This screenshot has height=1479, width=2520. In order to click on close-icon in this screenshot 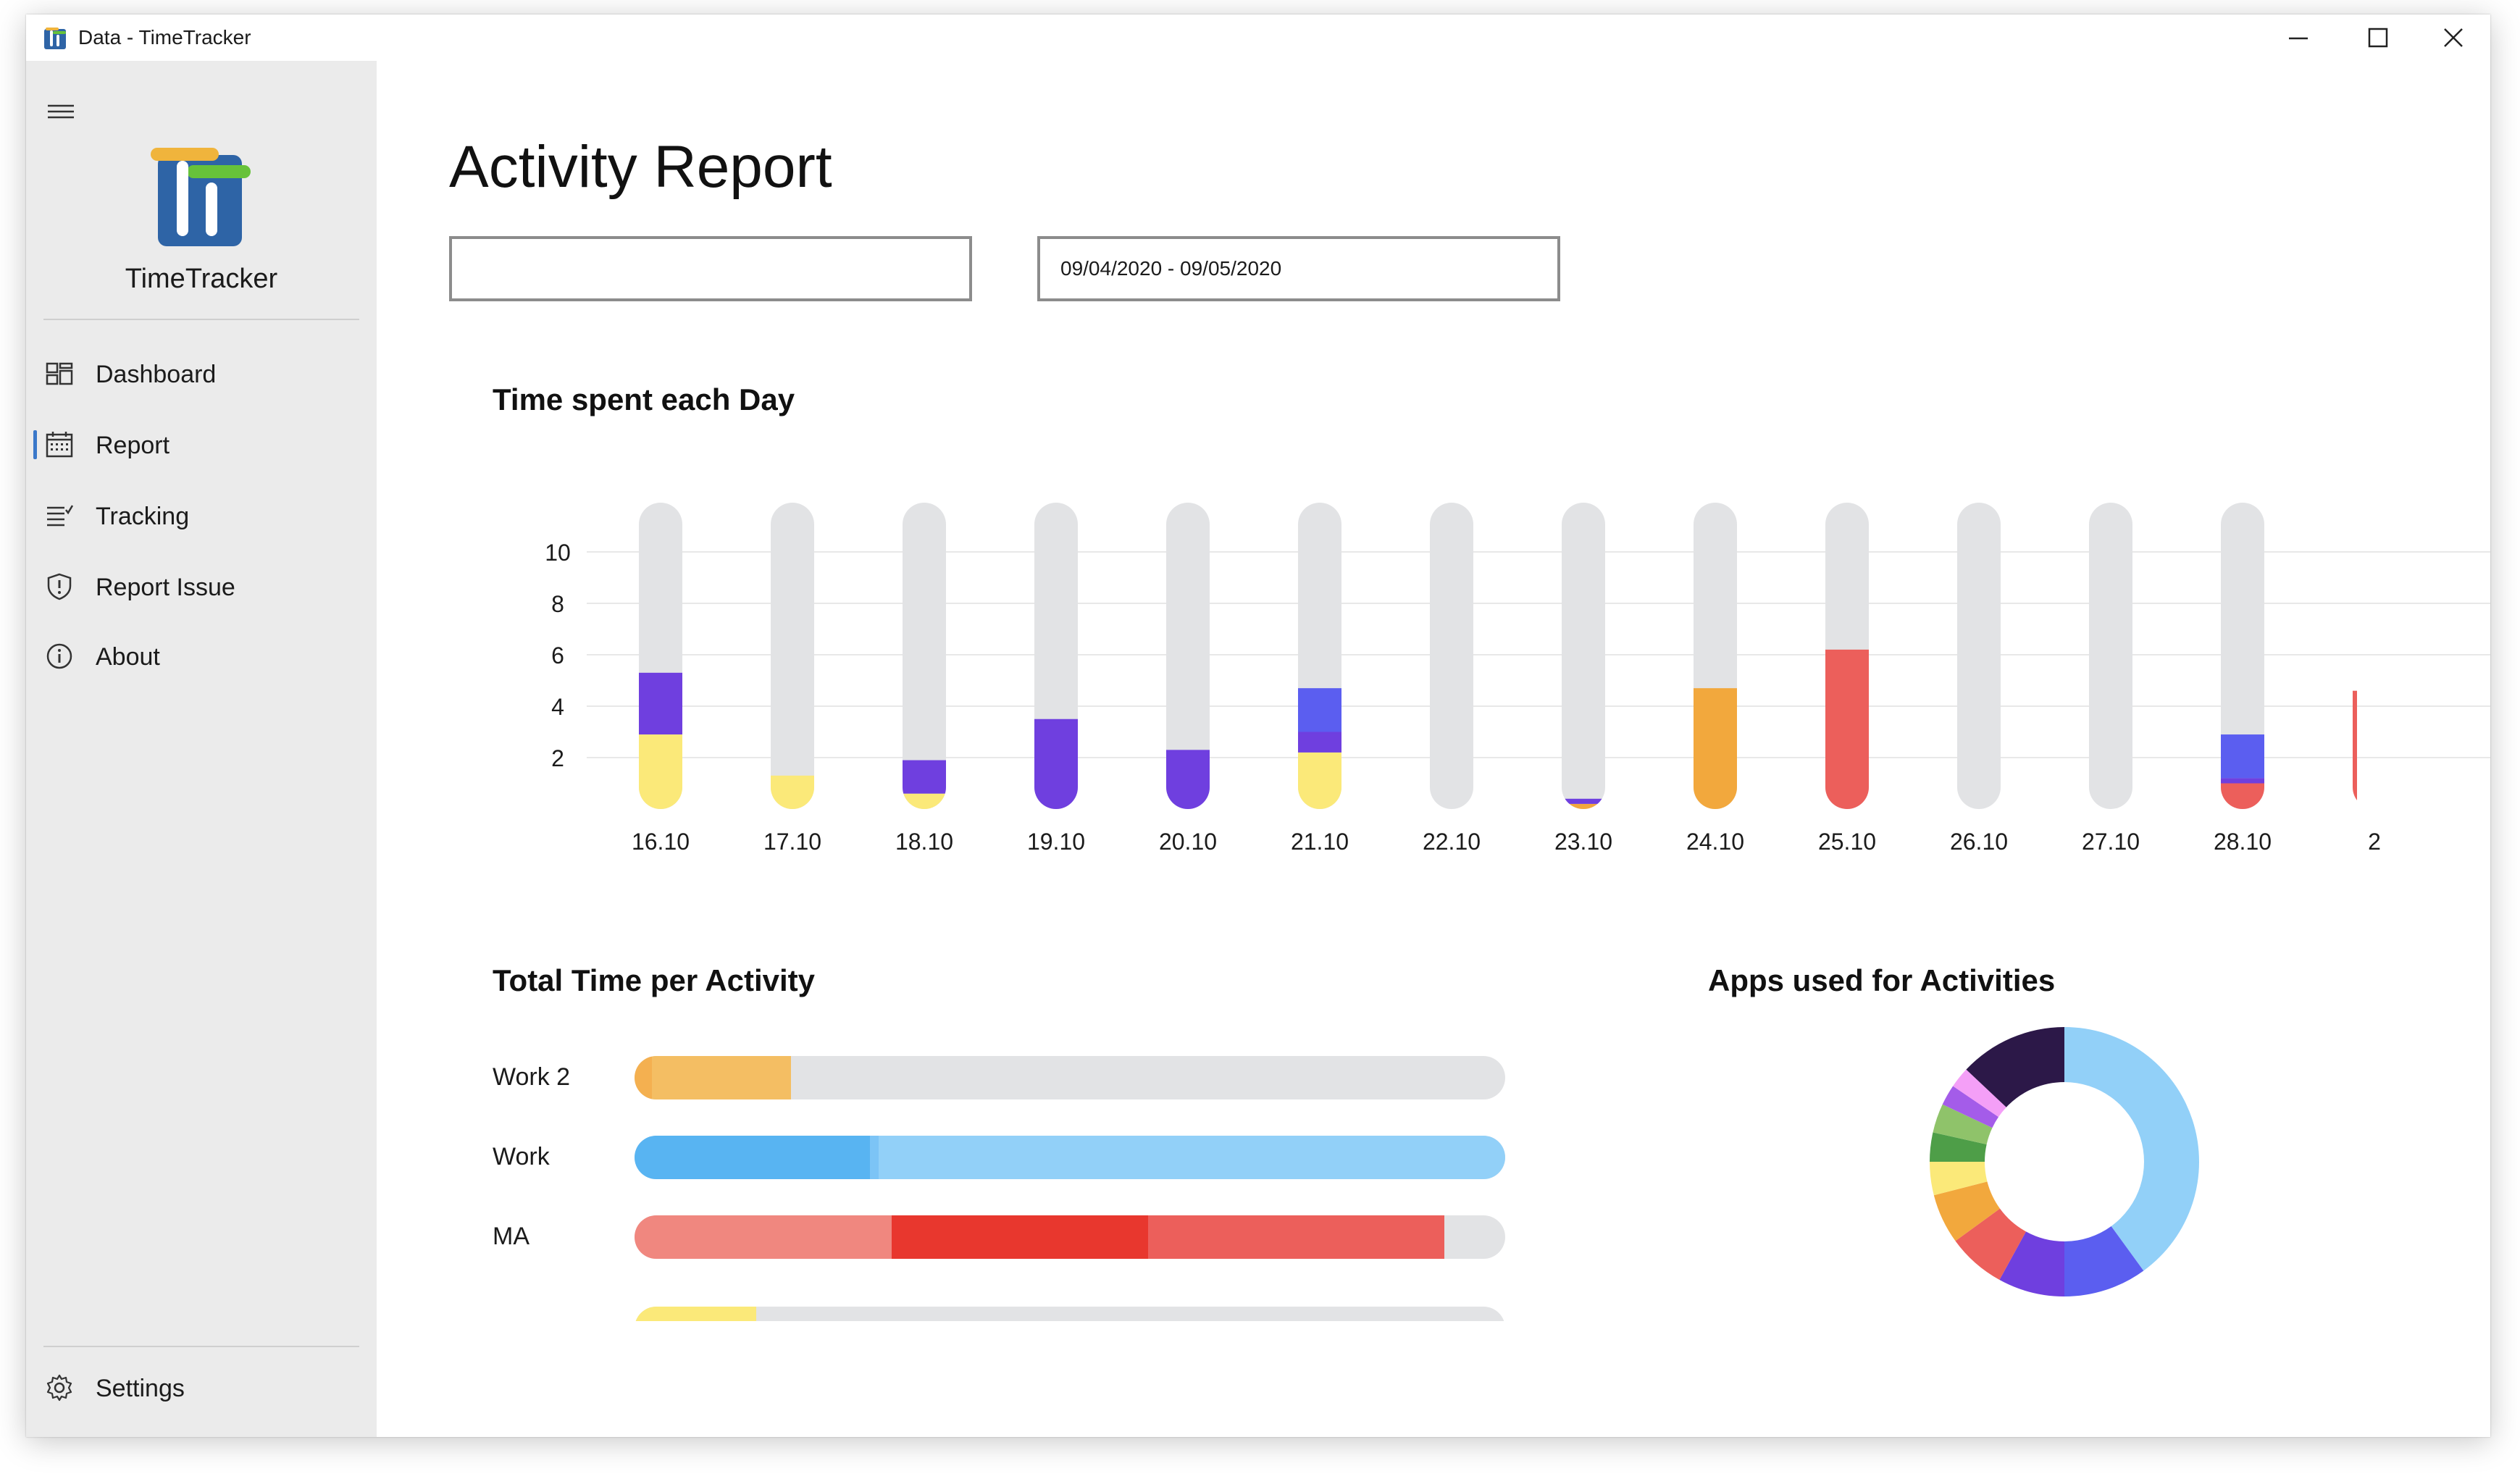, I will do `click(2453, 37)`.